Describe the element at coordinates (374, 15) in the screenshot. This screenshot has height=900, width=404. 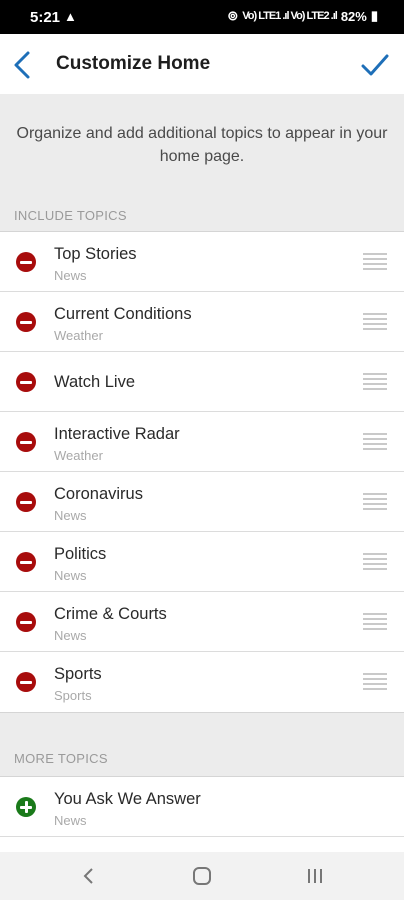
I see `battery-icon: ▮` at that location.